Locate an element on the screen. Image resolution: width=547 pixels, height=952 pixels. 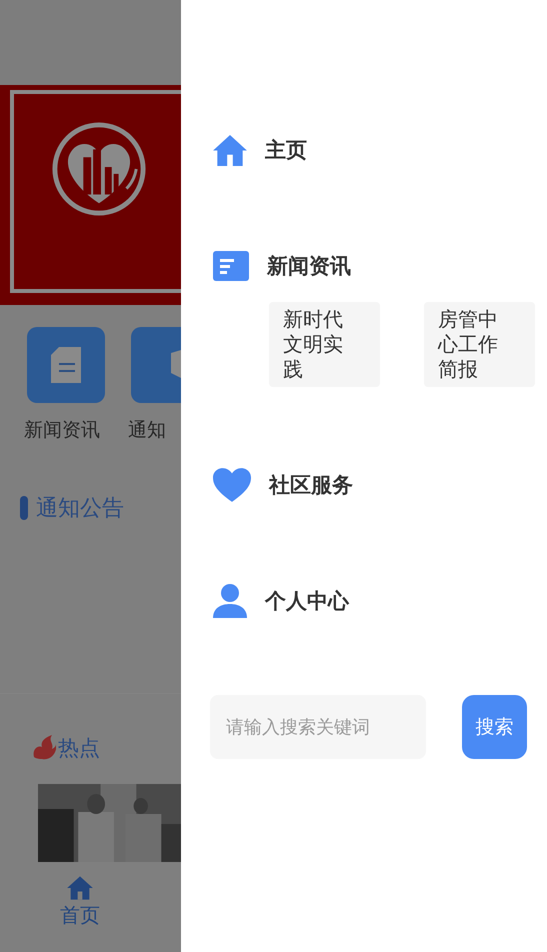
submenu-item: 房管中心工作简报 is located at coordinates (479, 344).